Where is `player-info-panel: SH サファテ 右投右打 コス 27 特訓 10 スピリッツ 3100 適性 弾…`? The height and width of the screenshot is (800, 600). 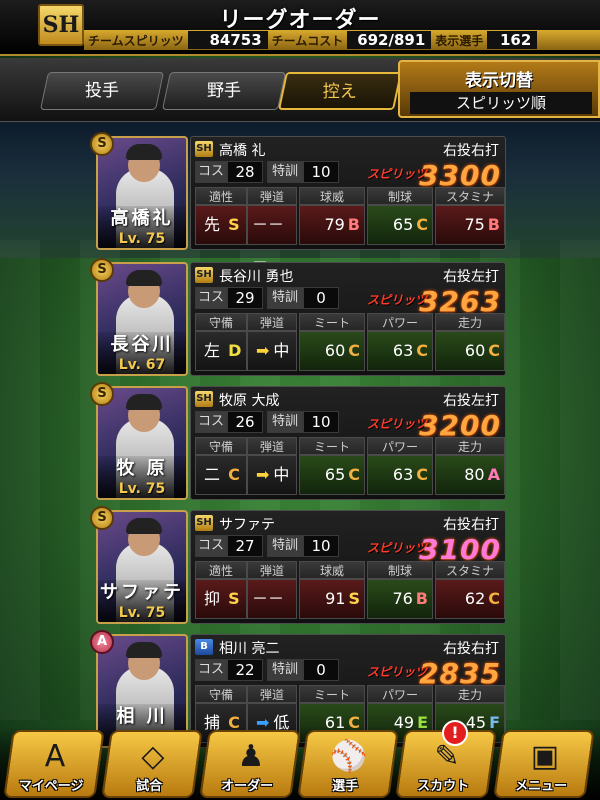 player-info-panel: SH サファテ 右投右打 コス 27 特訓 10 スピリッツ 3100 適性 弾… is located at coordinates (348, 578).